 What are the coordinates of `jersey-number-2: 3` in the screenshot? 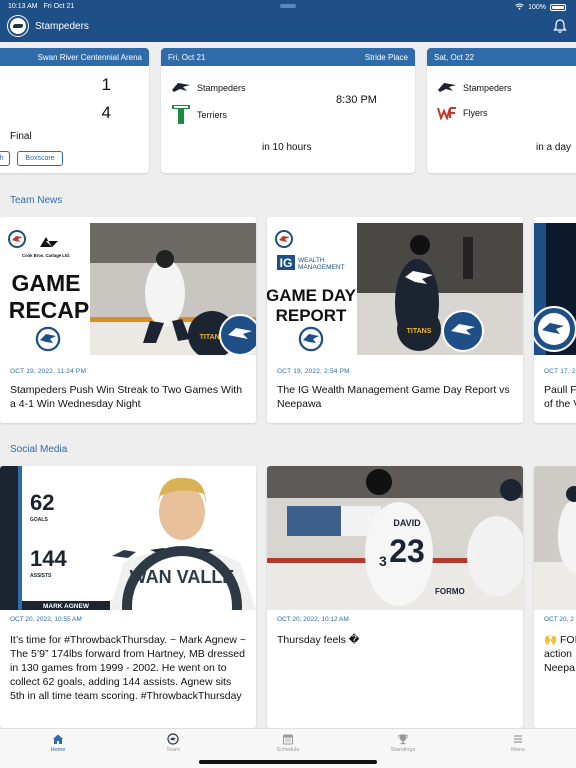 It's located at (383, 561).